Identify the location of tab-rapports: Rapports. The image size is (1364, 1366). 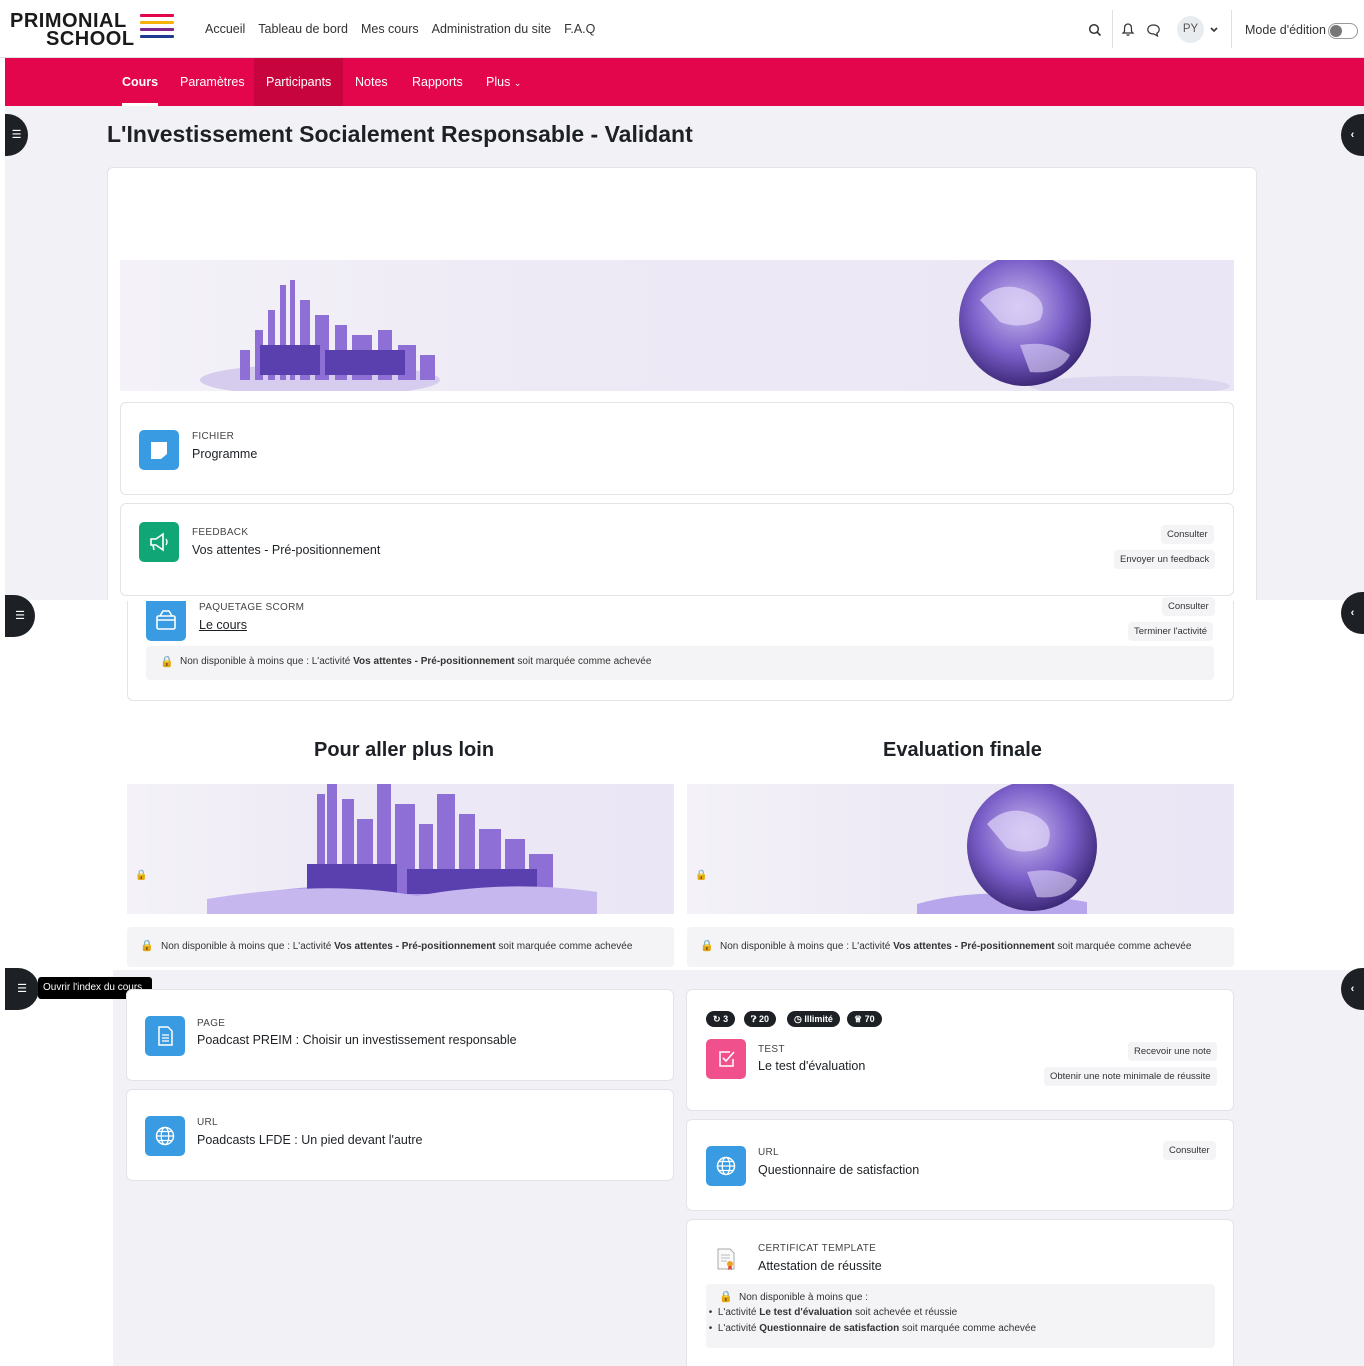
(437, 82).